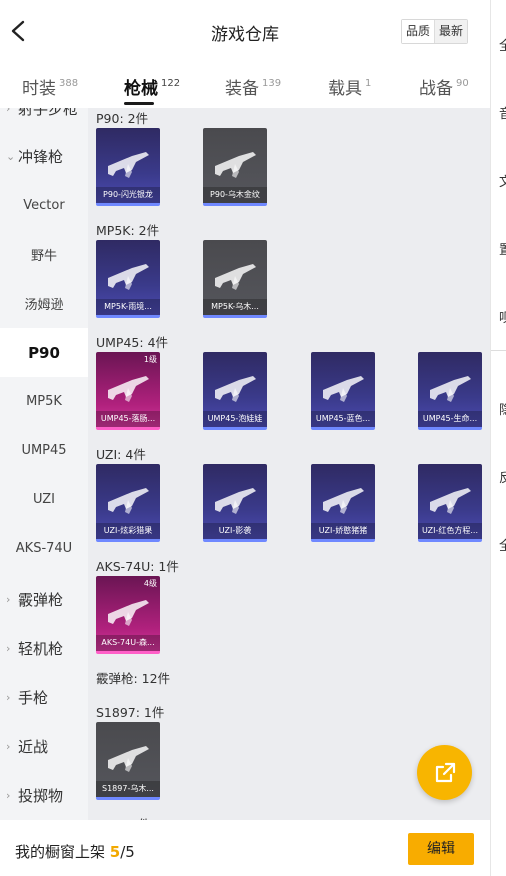 The width and height of the screenshot is (506, 876). I want to click on weapon-skin-card: P90-闪光银龙, so click(128, 167).